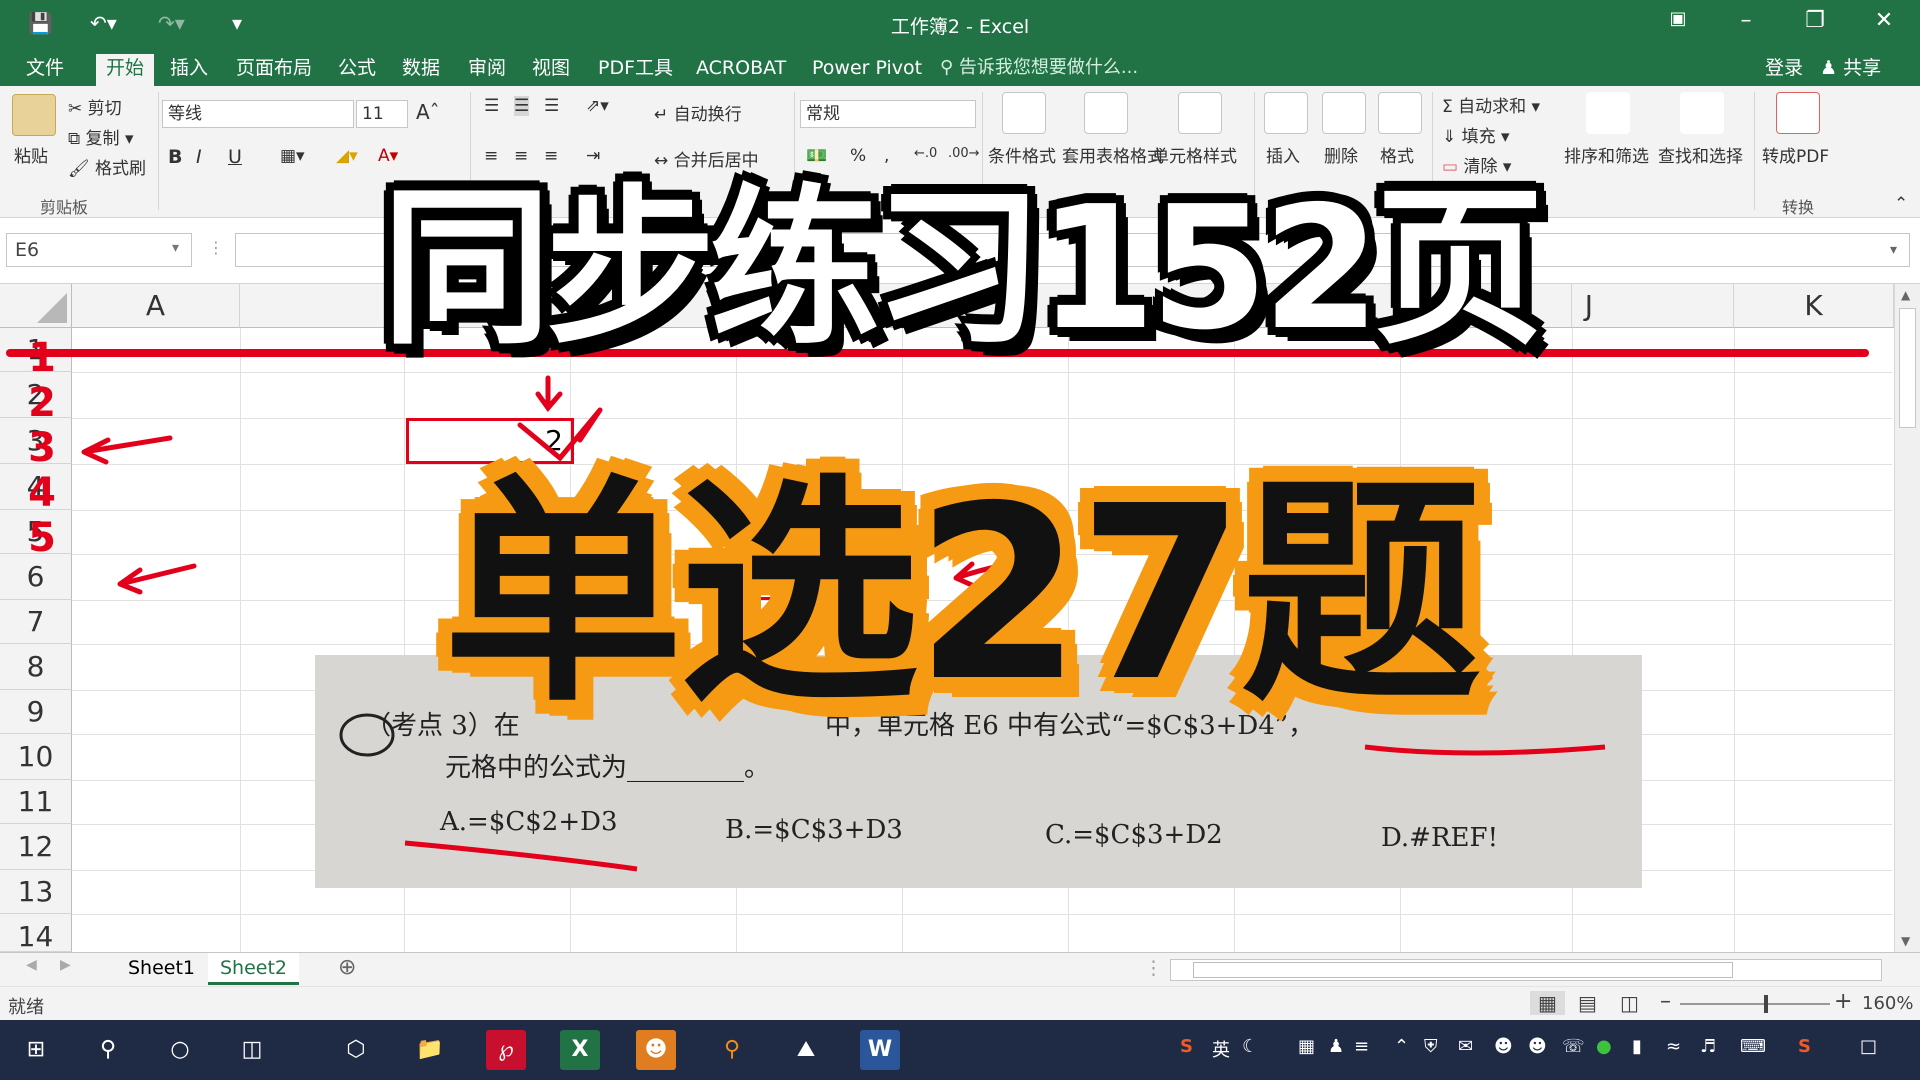  I want to click on headline-question: 单选27题, so click(962, 594).